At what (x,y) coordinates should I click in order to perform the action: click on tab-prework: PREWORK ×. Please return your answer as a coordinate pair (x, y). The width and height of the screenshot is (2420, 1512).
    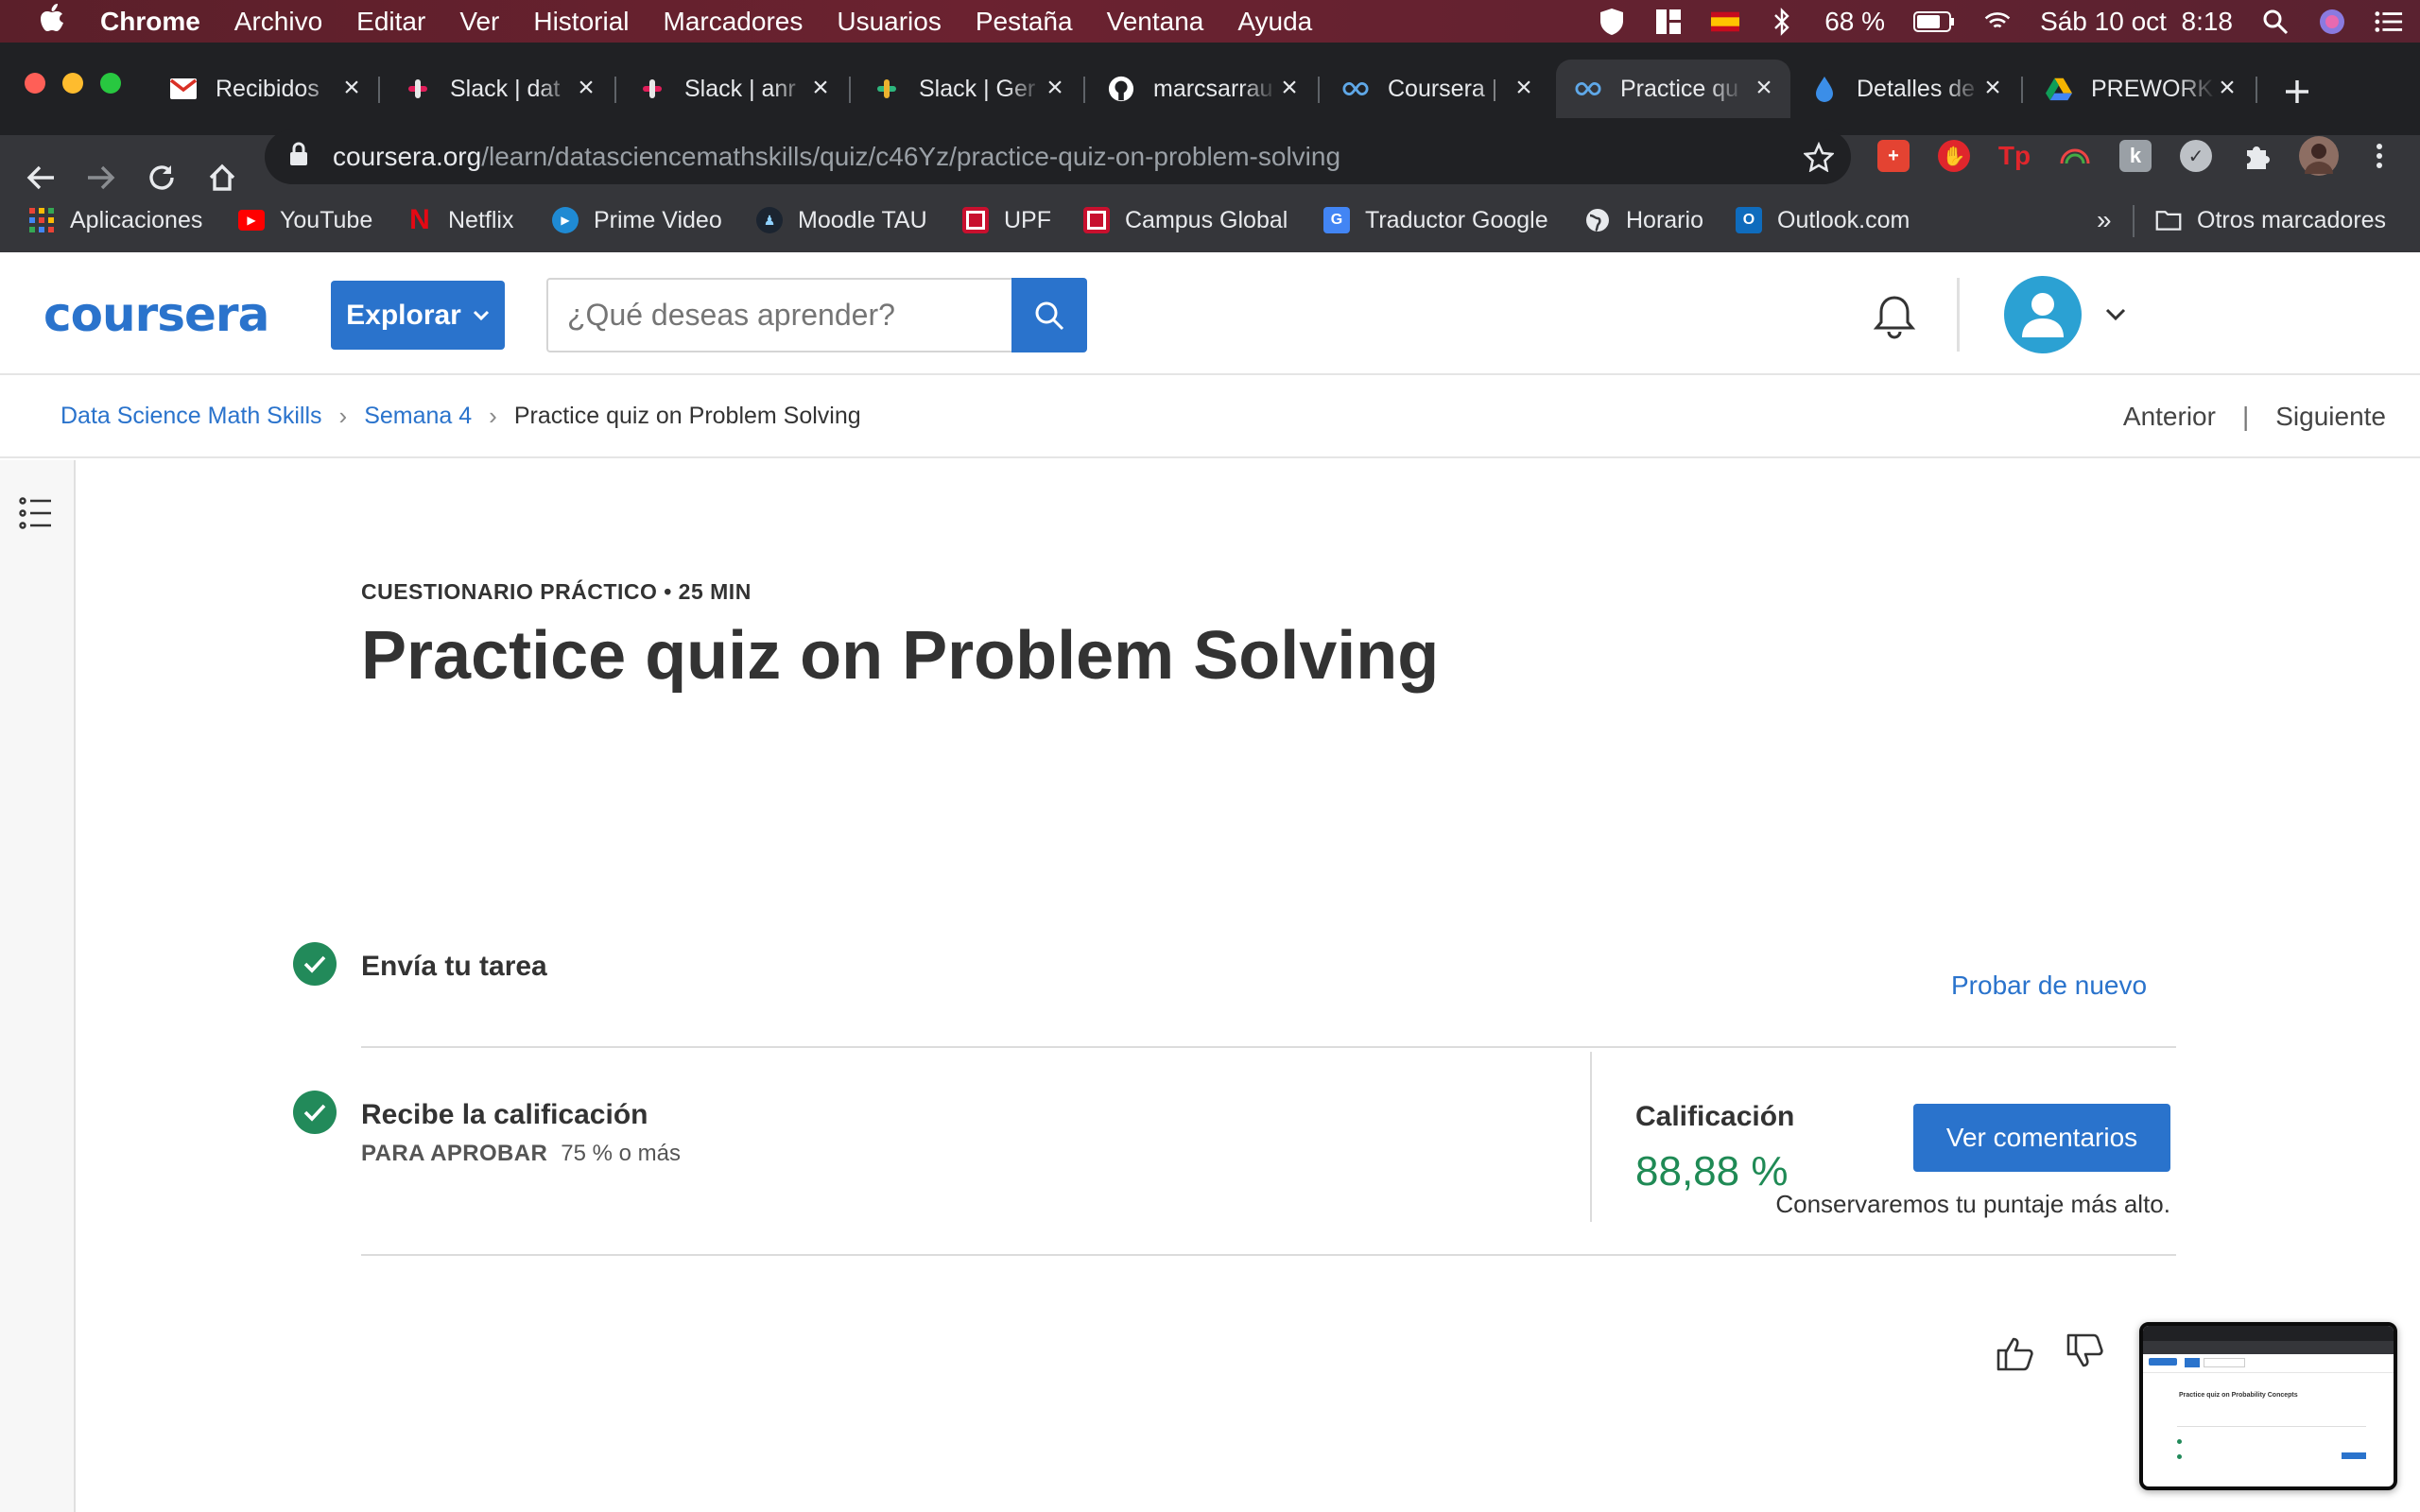
    Looking at the image, I should click on (2140, 89).